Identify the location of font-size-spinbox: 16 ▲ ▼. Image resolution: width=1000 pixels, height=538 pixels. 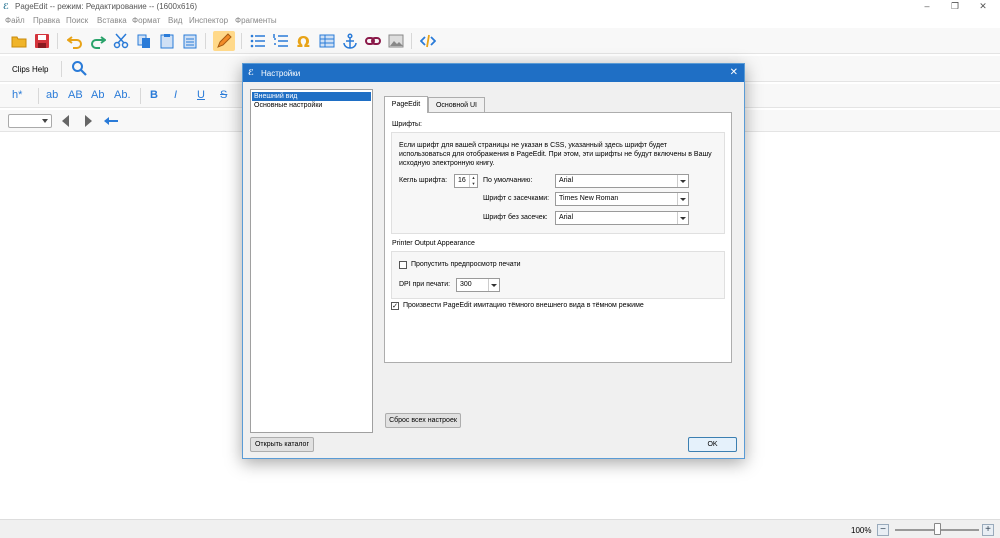
(466, 181).